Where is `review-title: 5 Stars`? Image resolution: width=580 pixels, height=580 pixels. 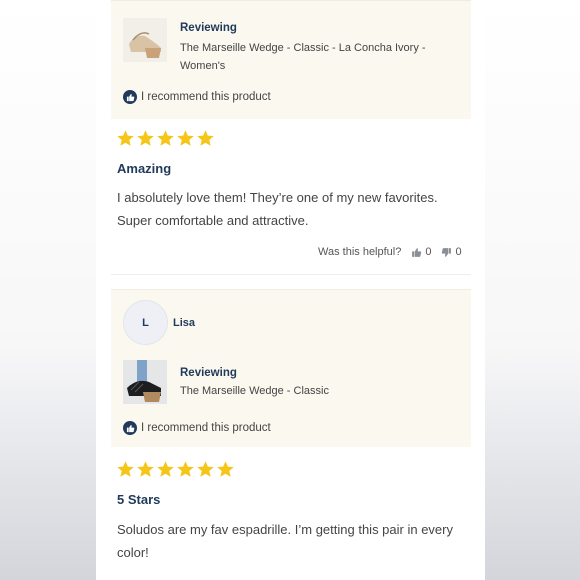 review-title: 5 Stars is located at coordinates (139, 499).